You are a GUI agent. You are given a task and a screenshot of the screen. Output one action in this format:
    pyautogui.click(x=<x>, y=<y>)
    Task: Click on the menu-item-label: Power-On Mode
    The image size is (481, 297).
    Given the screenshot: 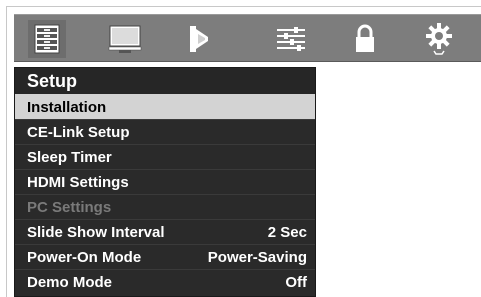 What is the action you would take?
    pyautogui.click(x=84, y=257)
    